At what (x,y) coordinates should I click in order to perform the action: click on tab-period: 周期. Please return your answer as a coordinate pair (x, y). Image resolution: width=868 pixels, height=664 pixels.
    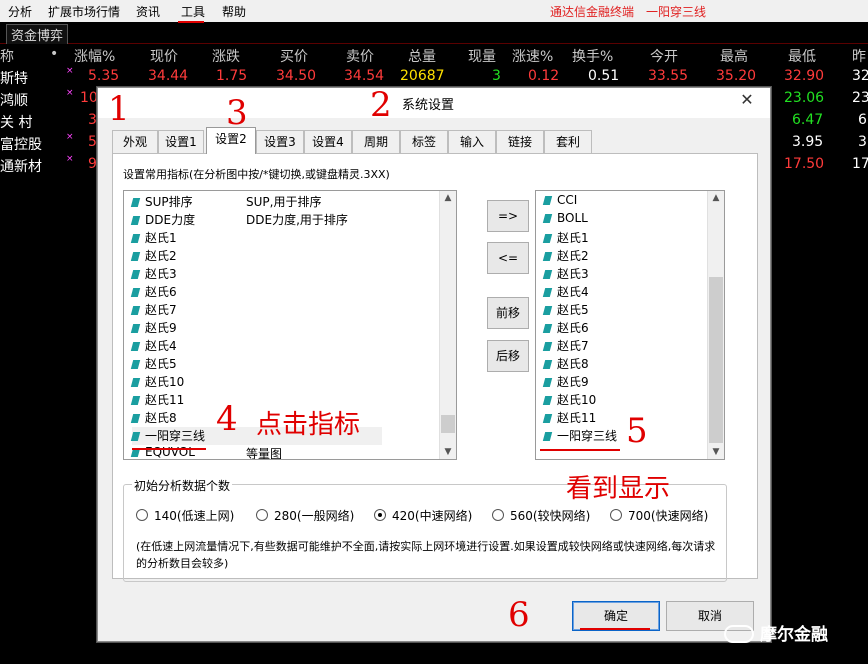
    Looking at the image, I should click on (376, 141).